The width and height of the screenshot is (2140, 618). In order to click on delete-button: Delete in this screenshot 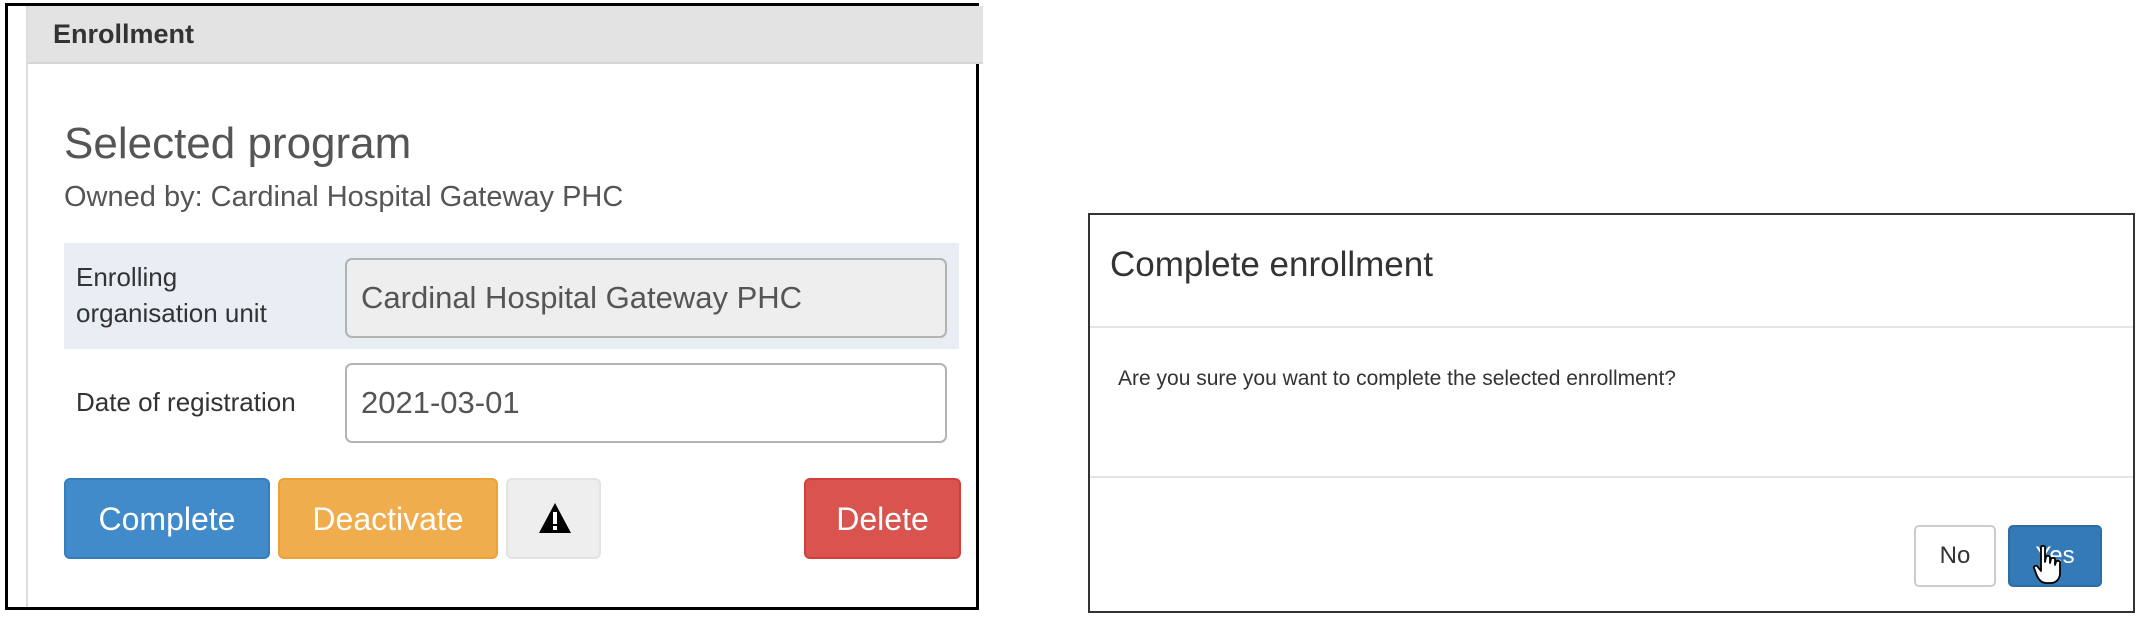, I will do `click(882, 518)`.